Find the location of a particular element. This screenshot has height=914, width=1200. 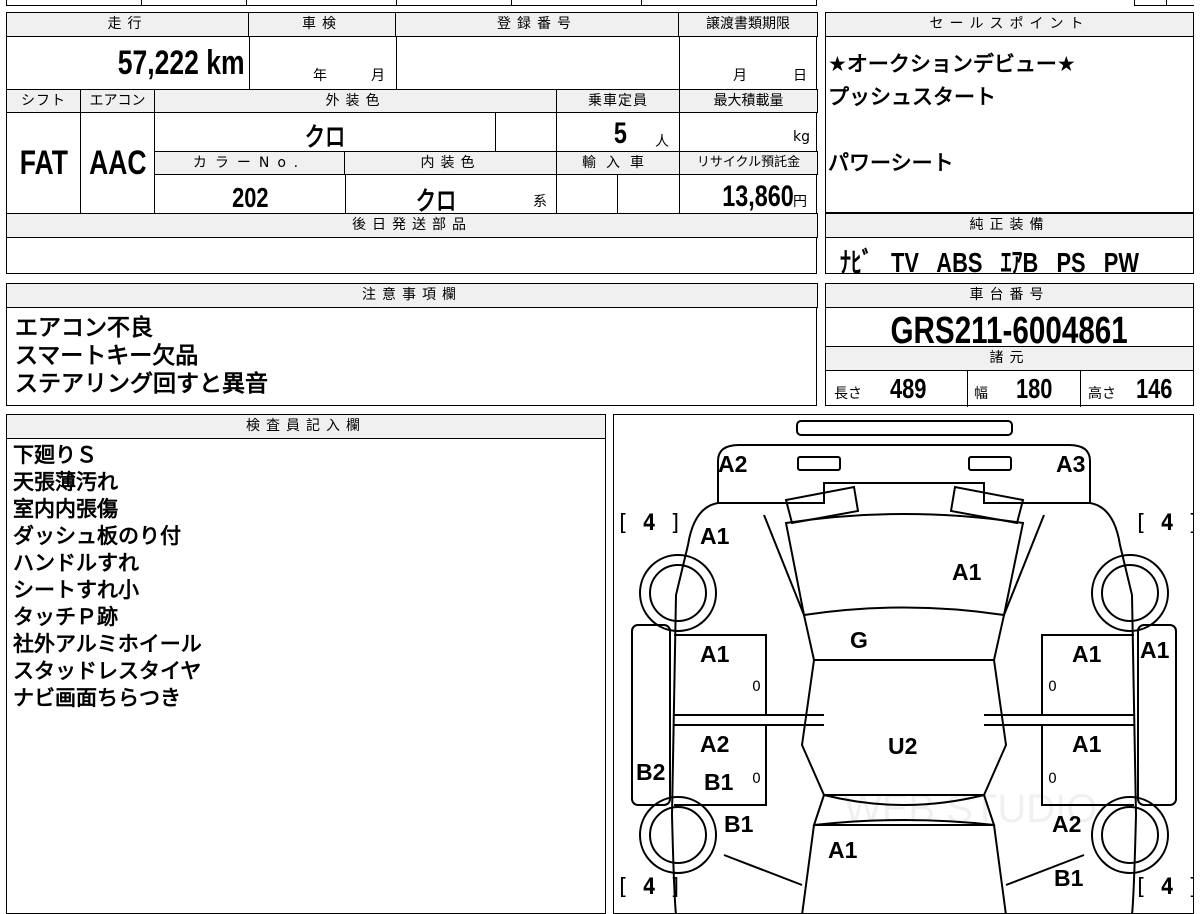

registration-header: 登録番号 is located at coordinates (537, 24).